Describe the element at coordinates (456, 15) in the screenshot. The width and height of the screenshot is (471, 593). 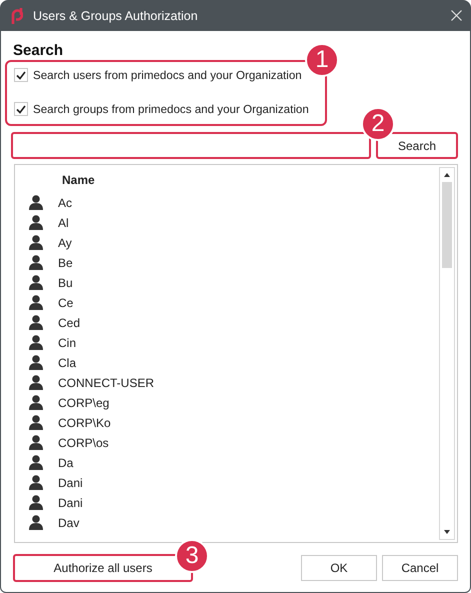
I see `close-icon` at that location.